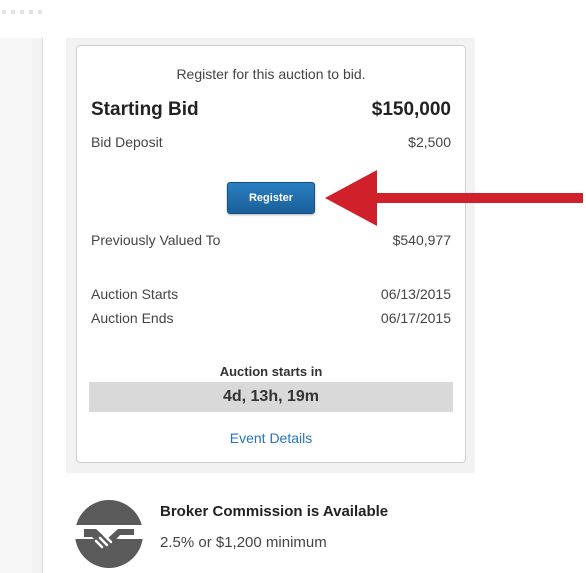 This screenshot has height=573, width=586. Describe the element at coordinates (271, 397) in the screenshot. I see `countdown-timer: 4d, 13h, 19m` at that location.